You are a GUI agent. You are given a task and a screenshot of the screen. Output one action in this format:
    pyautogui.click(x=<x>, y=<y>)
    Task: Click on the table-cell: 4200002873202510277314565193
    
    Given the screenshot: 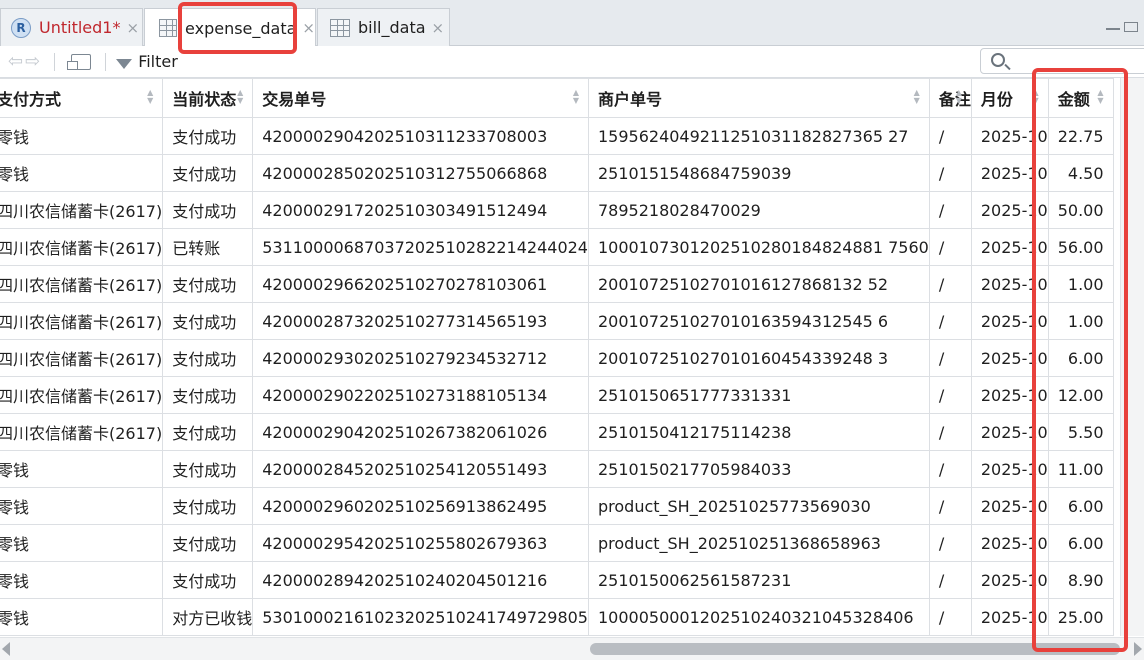 What is the action you would take?
    pyautogui.click(x=420, y=321)
    